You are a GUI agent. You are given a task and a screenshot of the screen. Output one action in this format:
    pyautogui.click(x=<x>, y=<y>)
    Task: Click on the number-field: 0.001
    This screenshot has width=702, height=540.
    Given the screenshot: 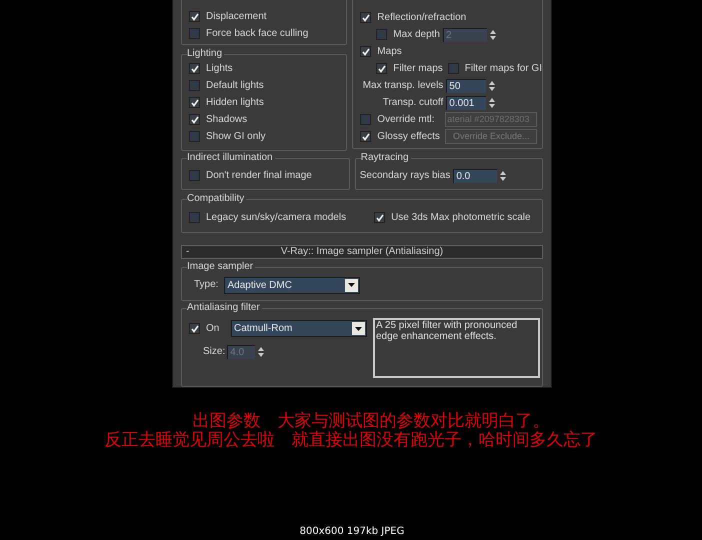 What is the action you would take?
    pyautogui.click(x=466, y=103)
    